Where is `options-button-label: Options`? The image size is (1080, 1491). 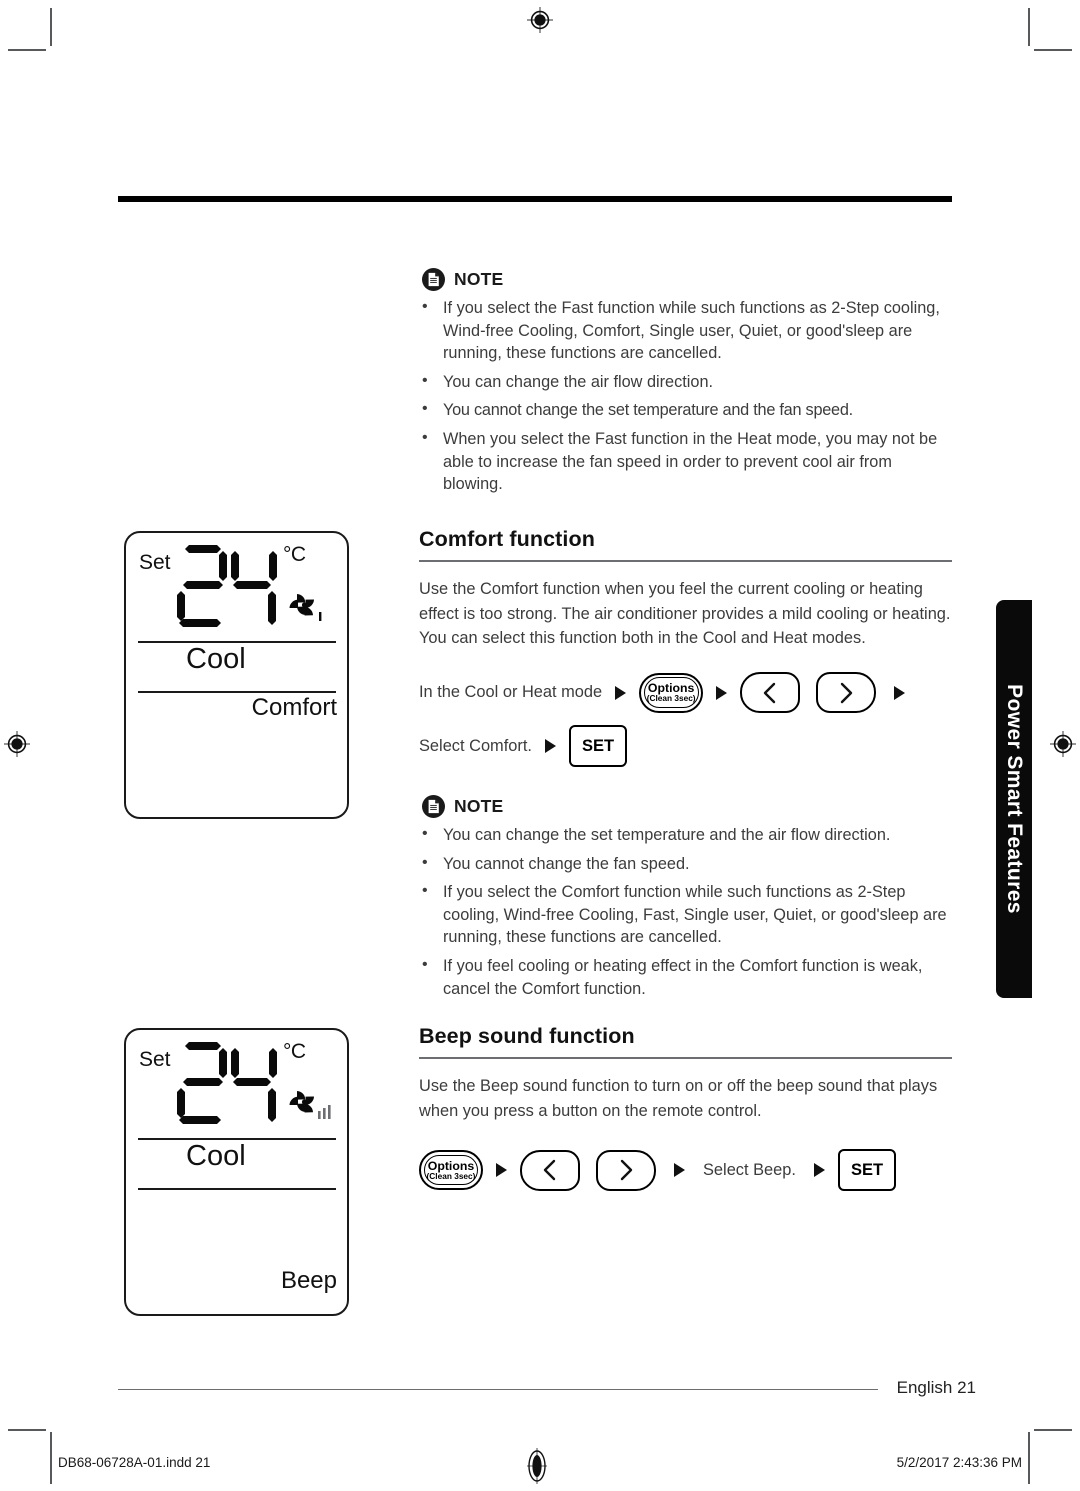
options-button-label: Options is located at coordinates (451, 1165).